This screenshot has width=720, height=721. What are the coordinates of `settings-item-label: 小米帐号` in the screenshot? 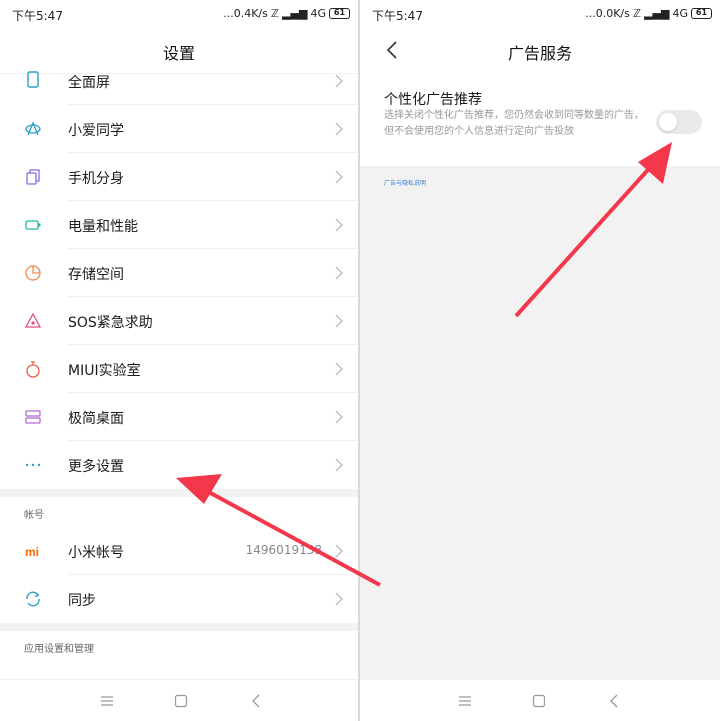 It's located at (96, 553).